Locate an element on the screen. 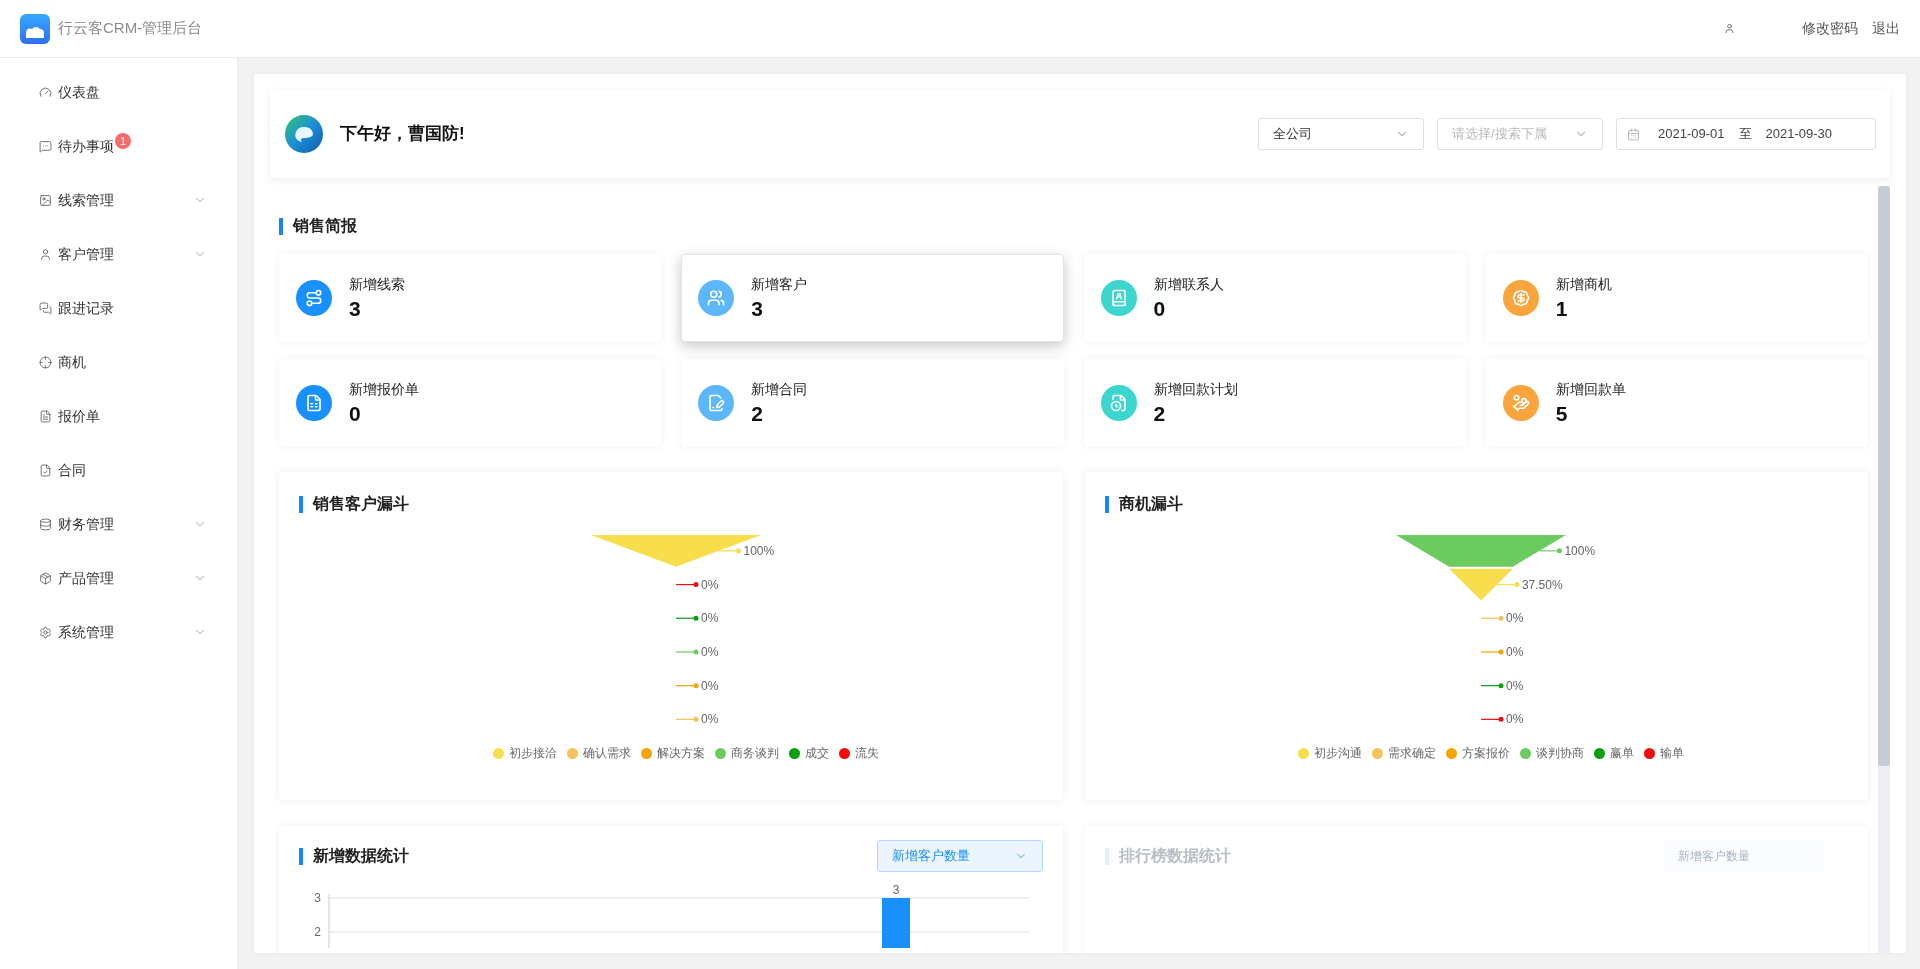  sidebar-item: 财务管理 is located at coordinates (118, 524).